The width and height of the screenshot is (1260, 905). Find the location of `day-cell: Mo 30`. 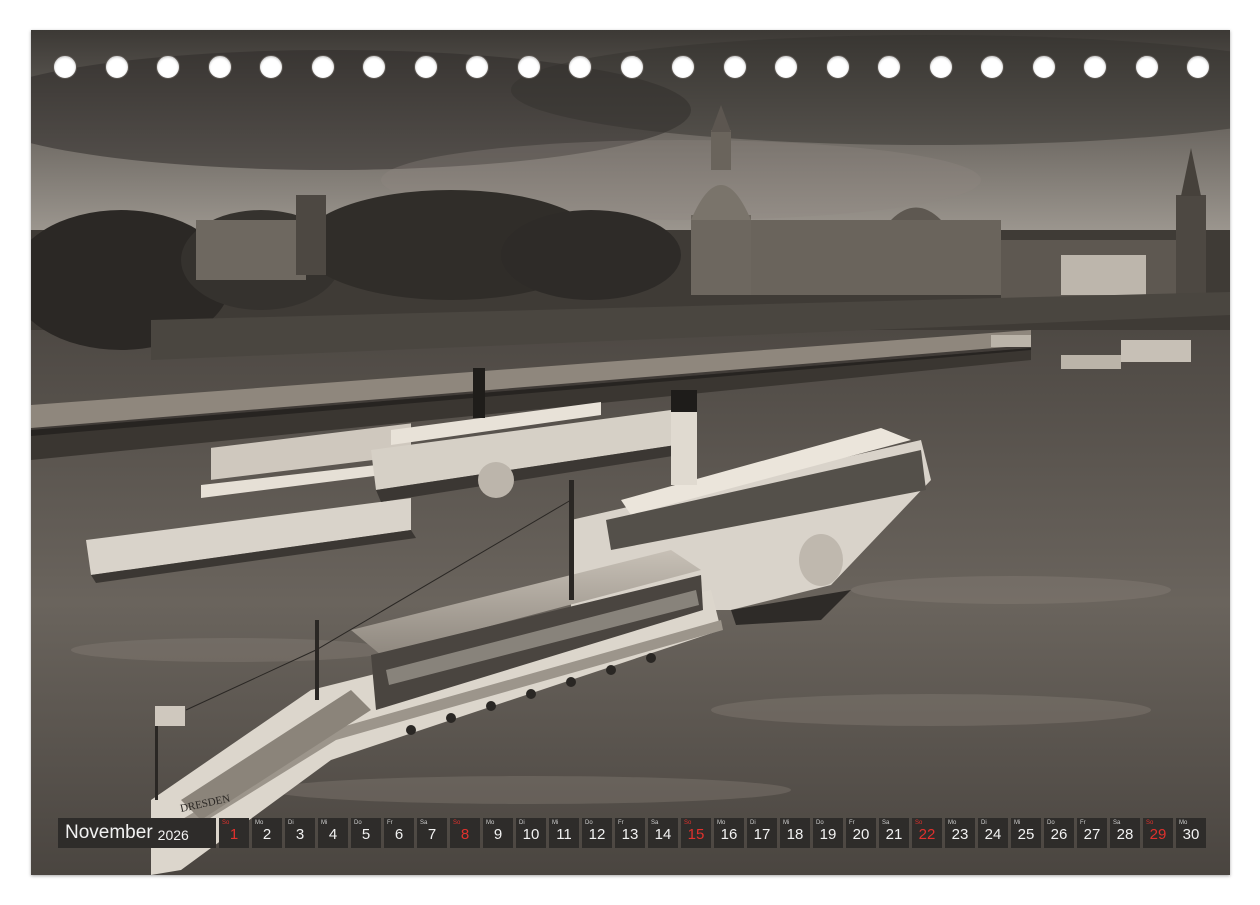

day-cell: Mo 30 is located at coordinates (1191, 833).